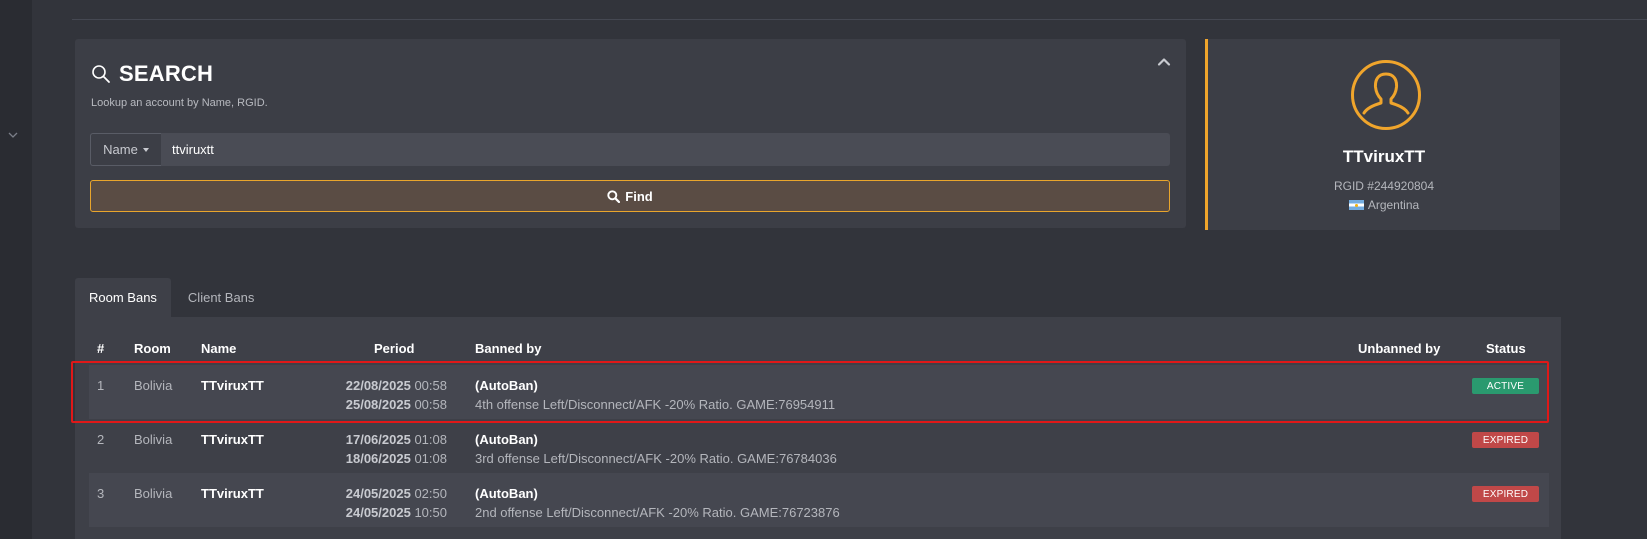  I want to click on row-end-time: 01:08, so click(430, 458).